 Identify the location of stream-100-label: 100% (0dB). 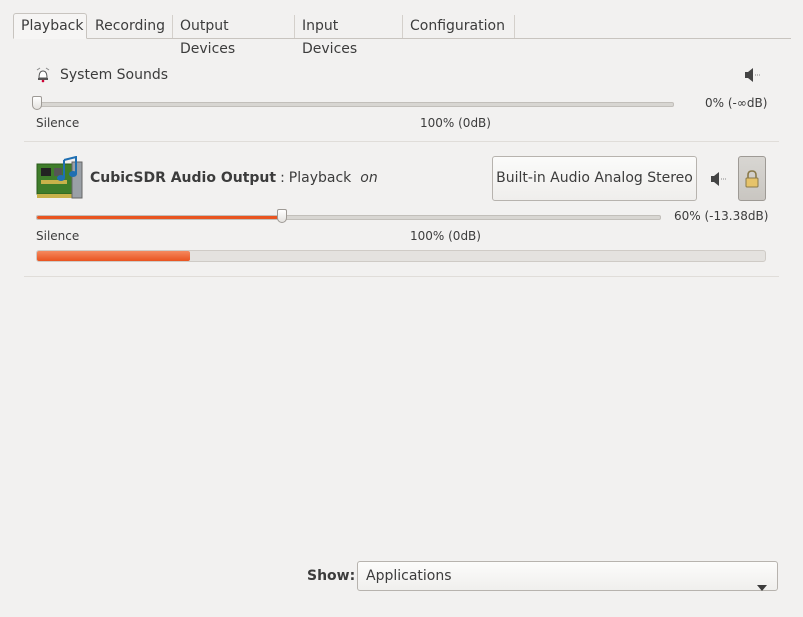
(445, 236).